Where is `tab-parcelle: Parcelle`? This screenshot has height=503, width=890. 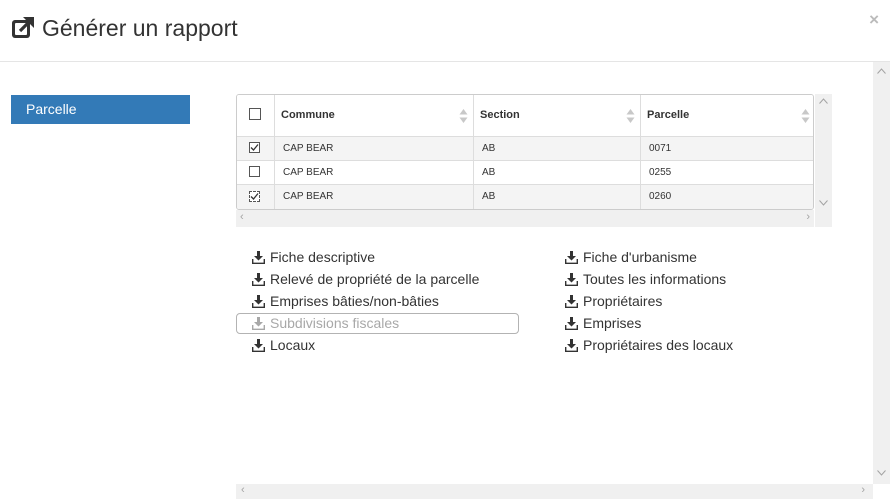 tab-parcelle: Parcelle is located at coordinates (100, 109).